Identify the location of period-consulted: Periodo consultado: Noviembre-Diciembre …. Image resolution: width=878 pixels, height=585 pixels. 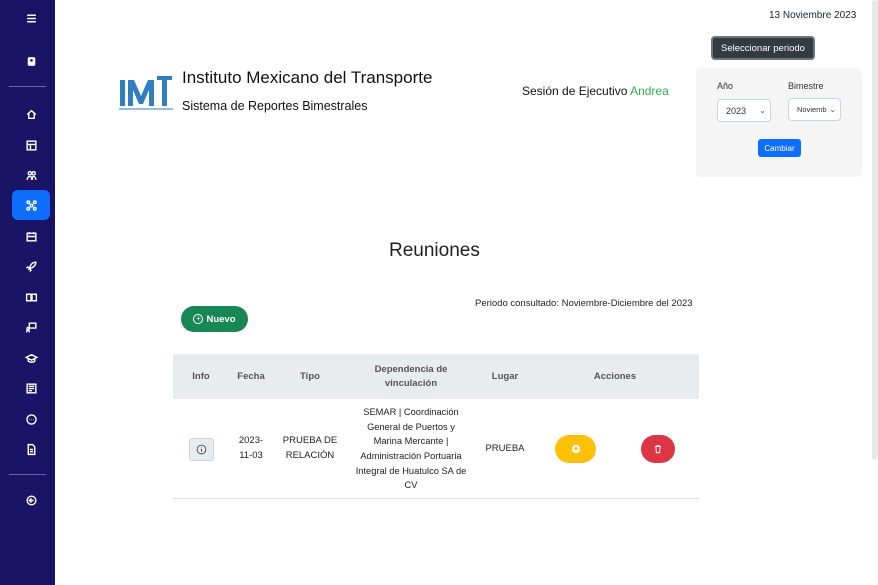
(584, 303).